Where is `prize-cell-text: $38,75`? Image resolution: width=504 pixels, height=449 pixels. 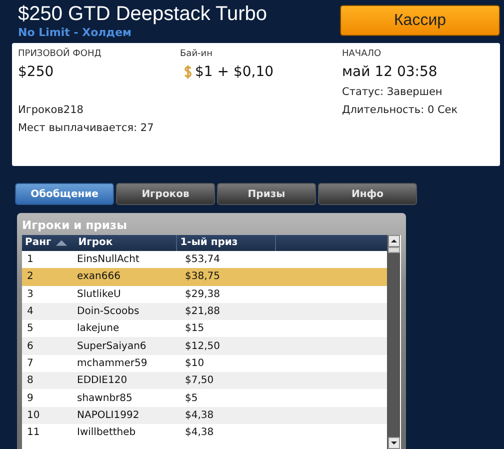 prize-cell-text: $38,75 is located at coordinates (202, 276).